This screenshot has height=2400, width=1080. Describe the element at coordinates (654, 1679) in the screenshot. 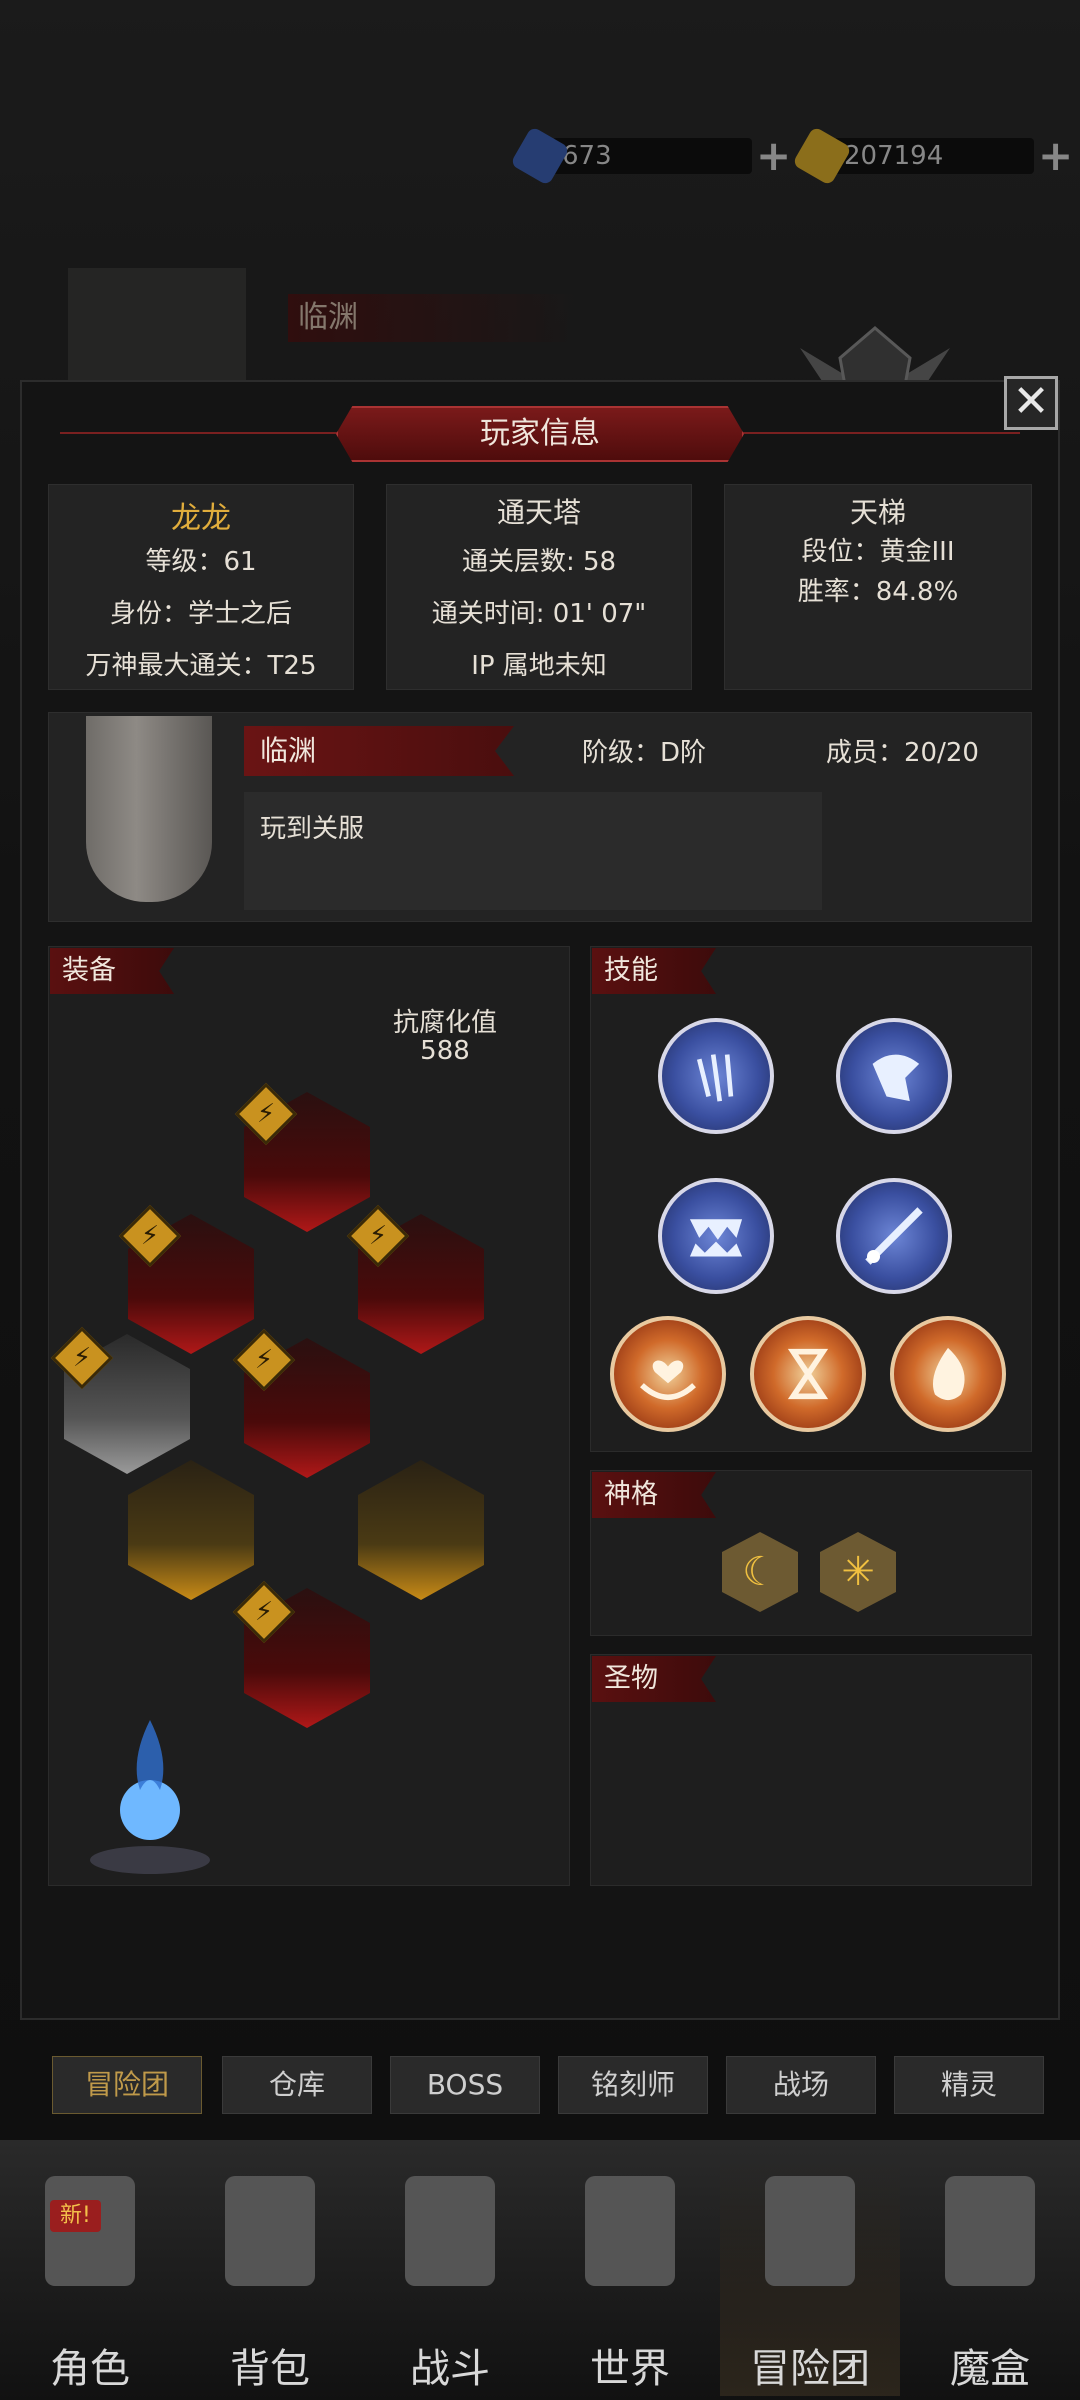

I see `relics-tag: 圣物` at that location.